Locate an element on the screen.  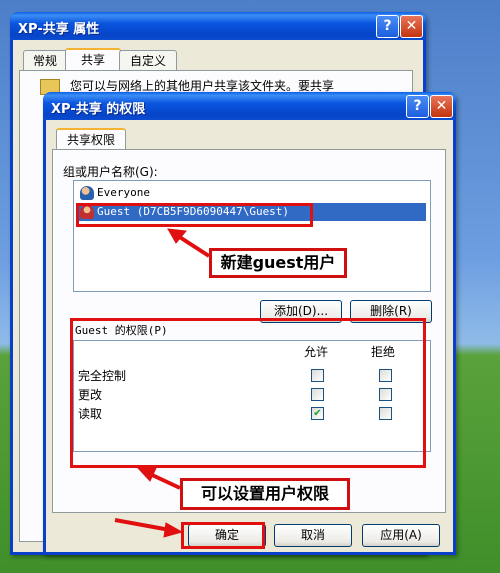
tab-custom: 自定义 is located at coordinates (148, 60).